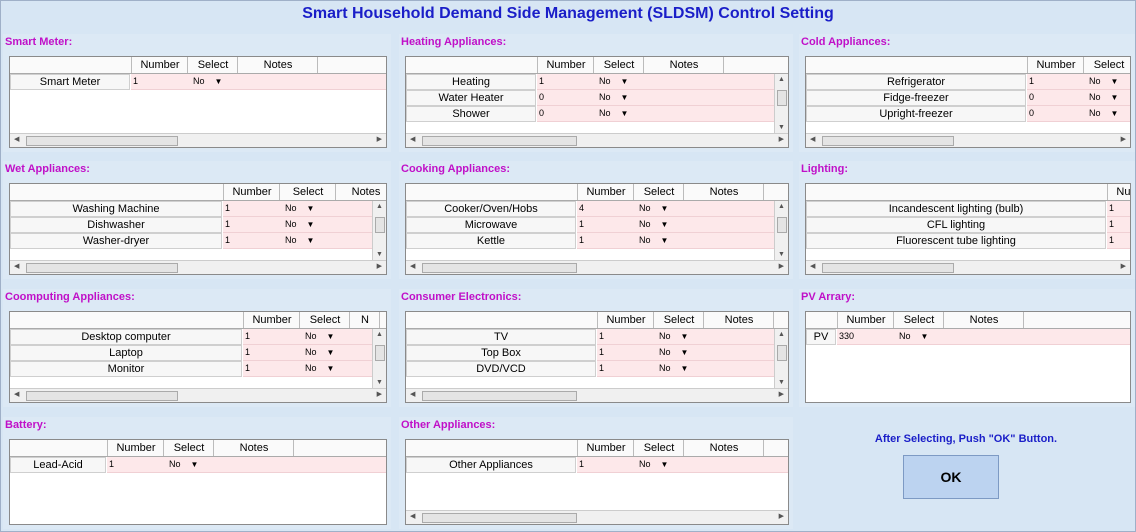 The image size is (1136, 532). What do you see at coordinates (968, 82) in the screenshot?
I see `table-row: Refrigerator 1 No ▼` at bounding box center [968, 82].